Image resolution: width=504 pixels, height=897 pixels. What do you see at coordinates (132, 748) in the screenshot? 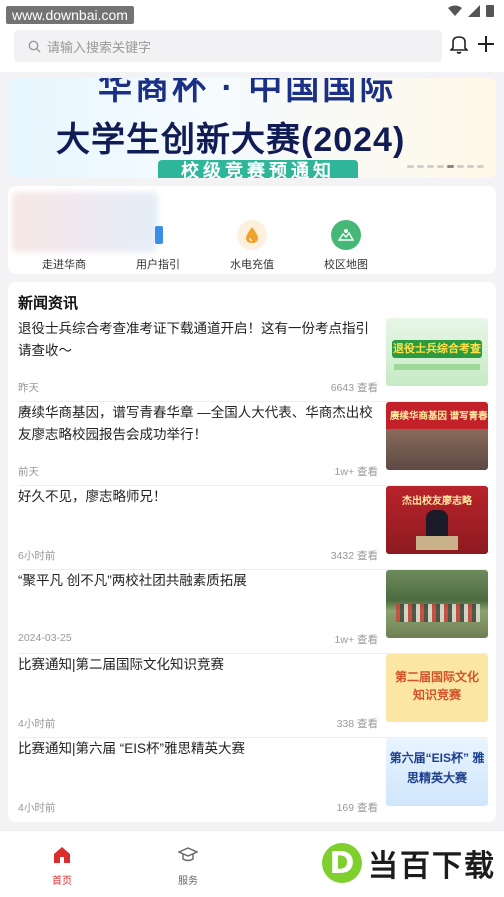
I see `news-title: 比赛通知|第六届 “EIS杯”雅思精英大赛` at bounding box center [132, 748].